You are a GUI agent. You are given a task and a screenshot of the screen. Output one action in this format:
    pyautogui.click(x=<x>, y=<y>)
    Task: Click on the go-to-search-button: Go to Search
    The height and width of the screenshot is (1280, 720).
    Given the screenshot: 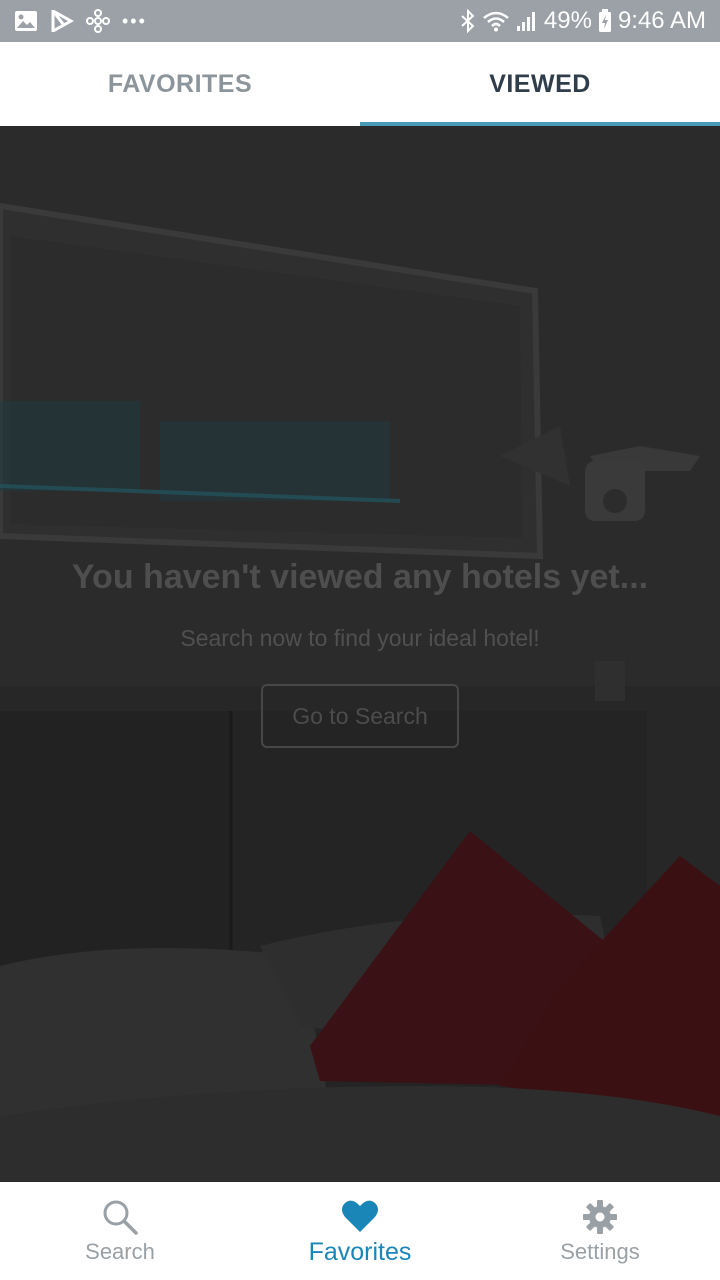 What is the action you would take?
    pyautogui.click(x=360, y=716)
    